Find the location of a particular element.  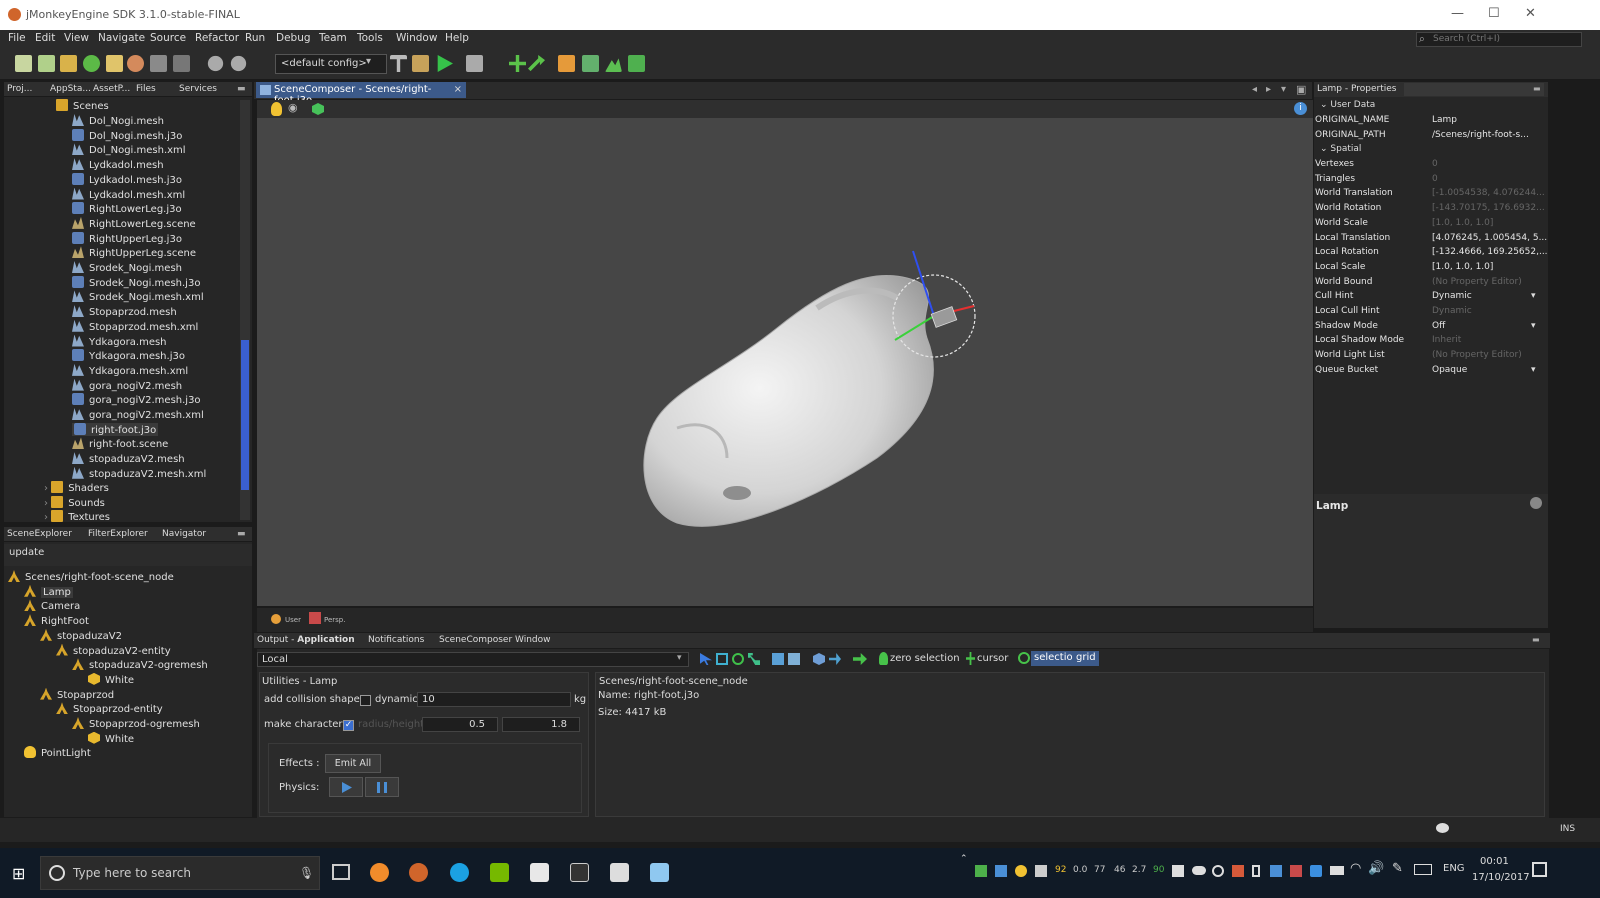

height-input: 1.8 is located at coordinates (541, 724).